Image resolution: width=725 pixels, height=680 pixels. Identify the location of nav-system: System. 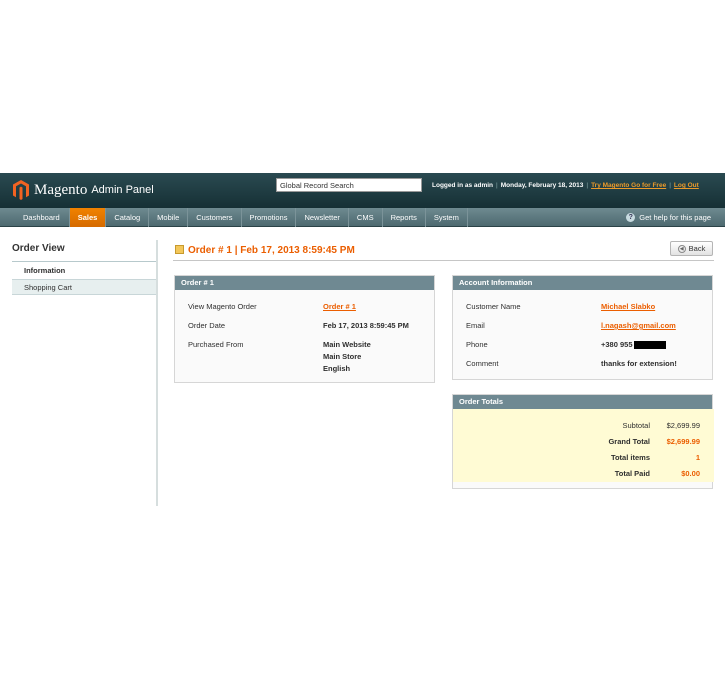
(447, 217).